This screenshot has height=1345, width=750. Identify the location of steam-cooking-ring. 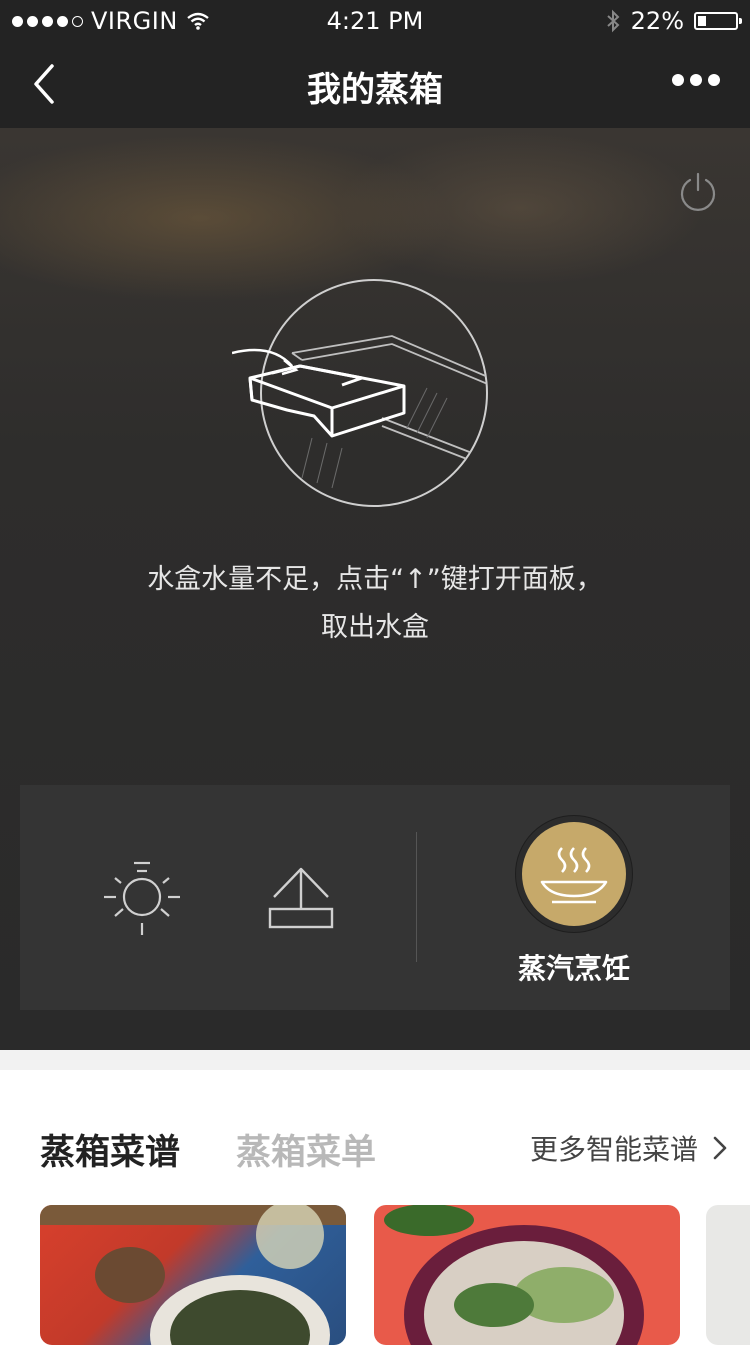
(574, 874).